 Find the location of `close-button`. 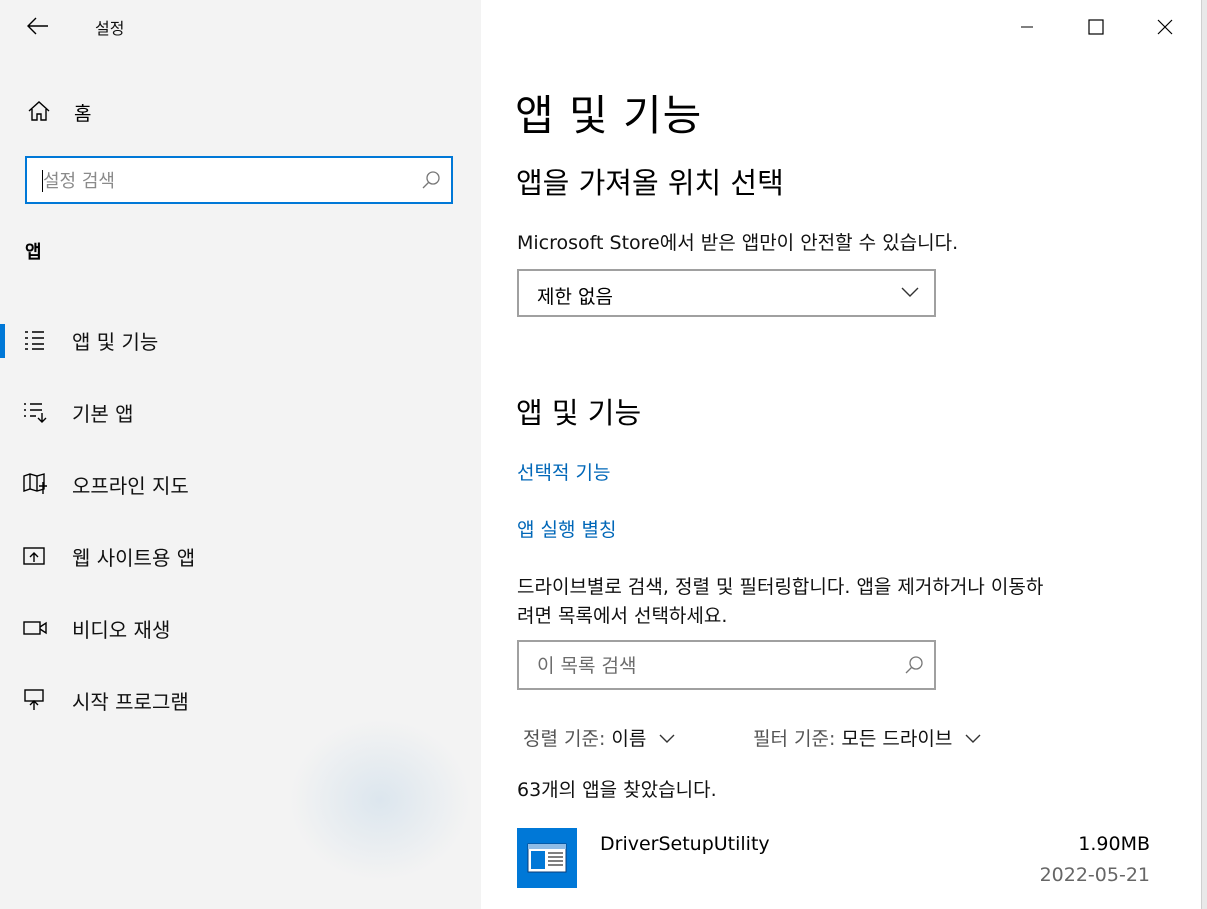

close-button is located at coordinates (1165, 27).